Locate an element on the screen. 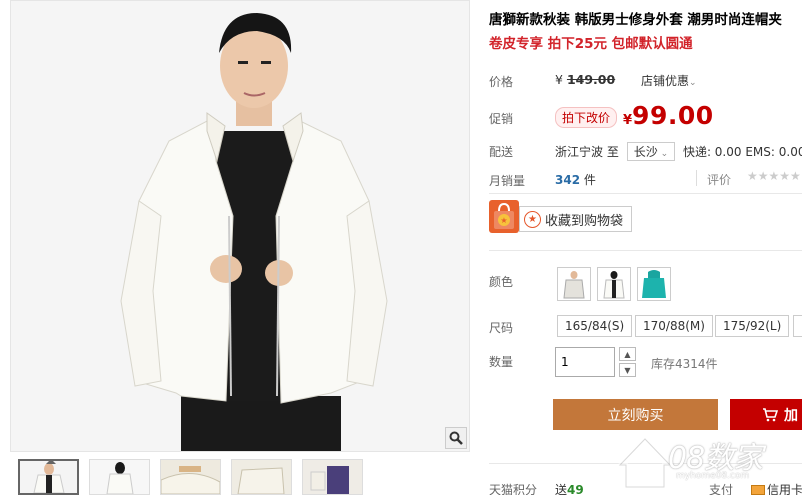 Image resolution: width=802 pixels, height=495 pixels. shop-promo-label: 店铺优惠 is located at coordinates (665, 81).